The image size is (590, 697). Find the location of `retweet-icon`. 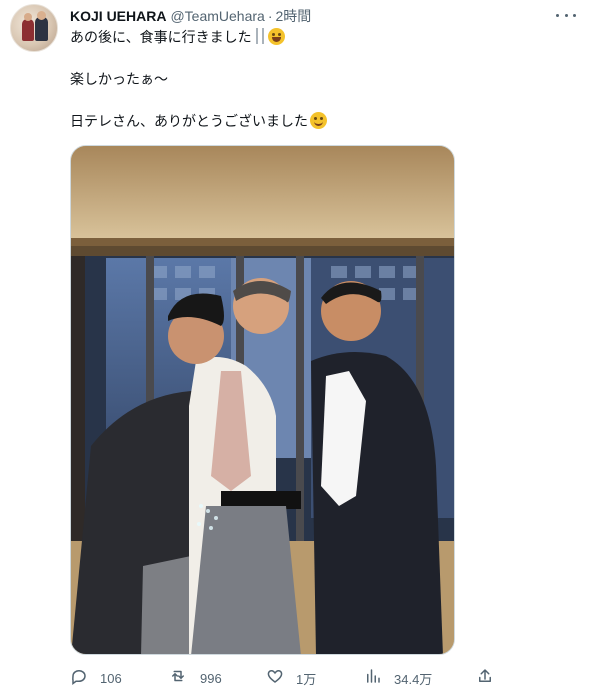

retweet-icon is located at coordinates (178, 678).